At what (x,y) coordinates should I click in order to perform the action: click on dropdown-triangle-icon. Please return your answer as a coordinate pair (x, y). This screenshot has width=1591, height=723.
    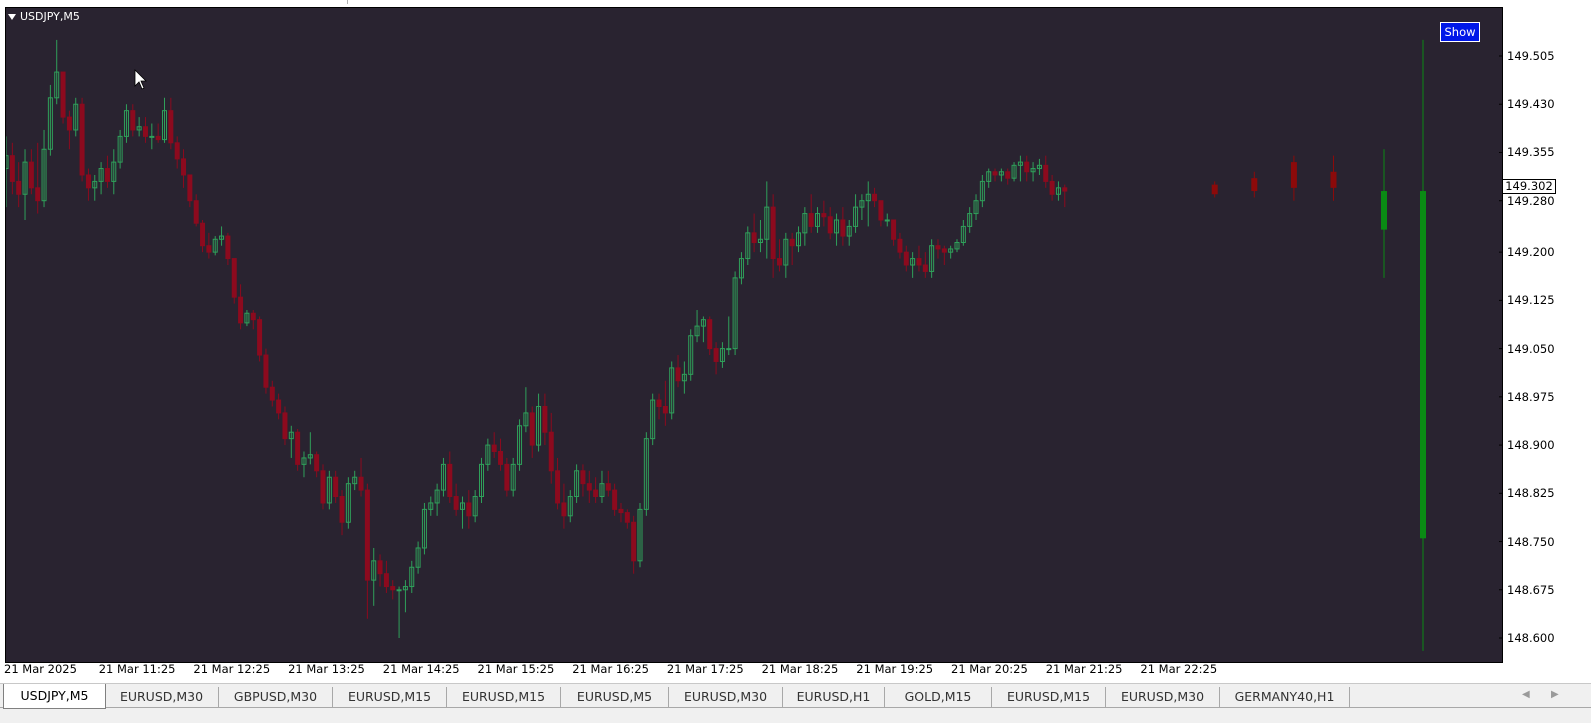
    Looking at the image, I should click on (12, 16).